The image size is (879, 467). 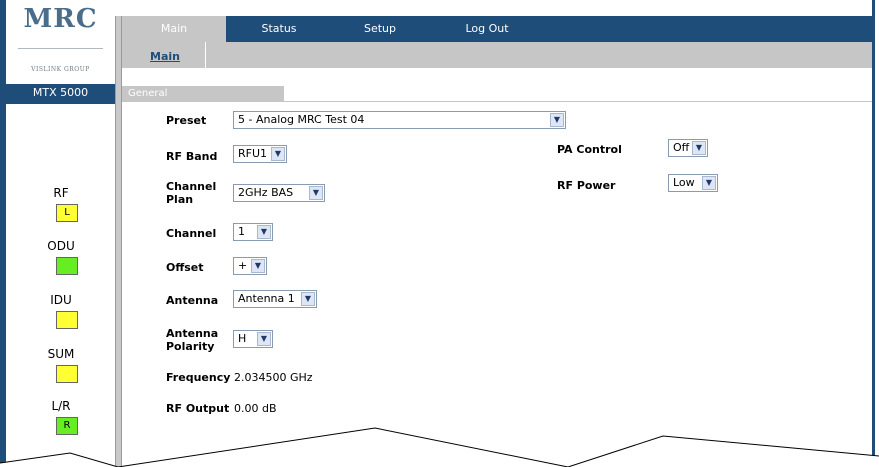 What do you see at coordinates (67, 320) in the screenshot?
I see `indicator-led-idu` at bounding box center [67, 320].